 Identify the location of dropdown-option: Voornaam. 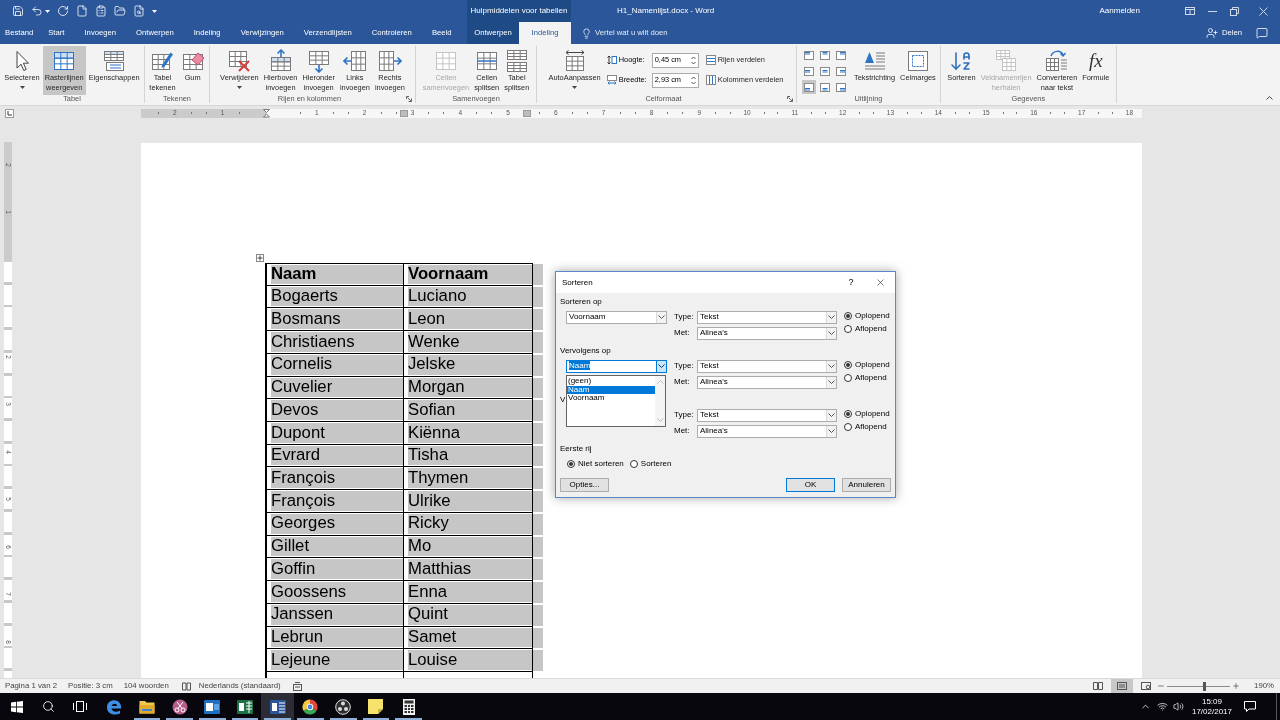
(611, 398).